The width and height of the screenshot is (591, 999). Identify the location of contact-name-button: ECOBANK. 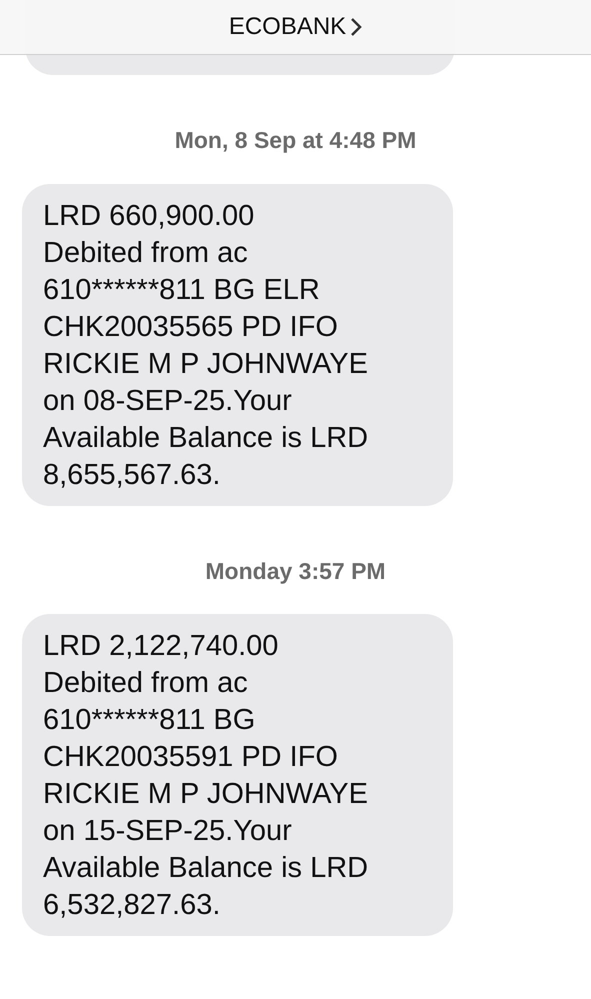
(295, 27).